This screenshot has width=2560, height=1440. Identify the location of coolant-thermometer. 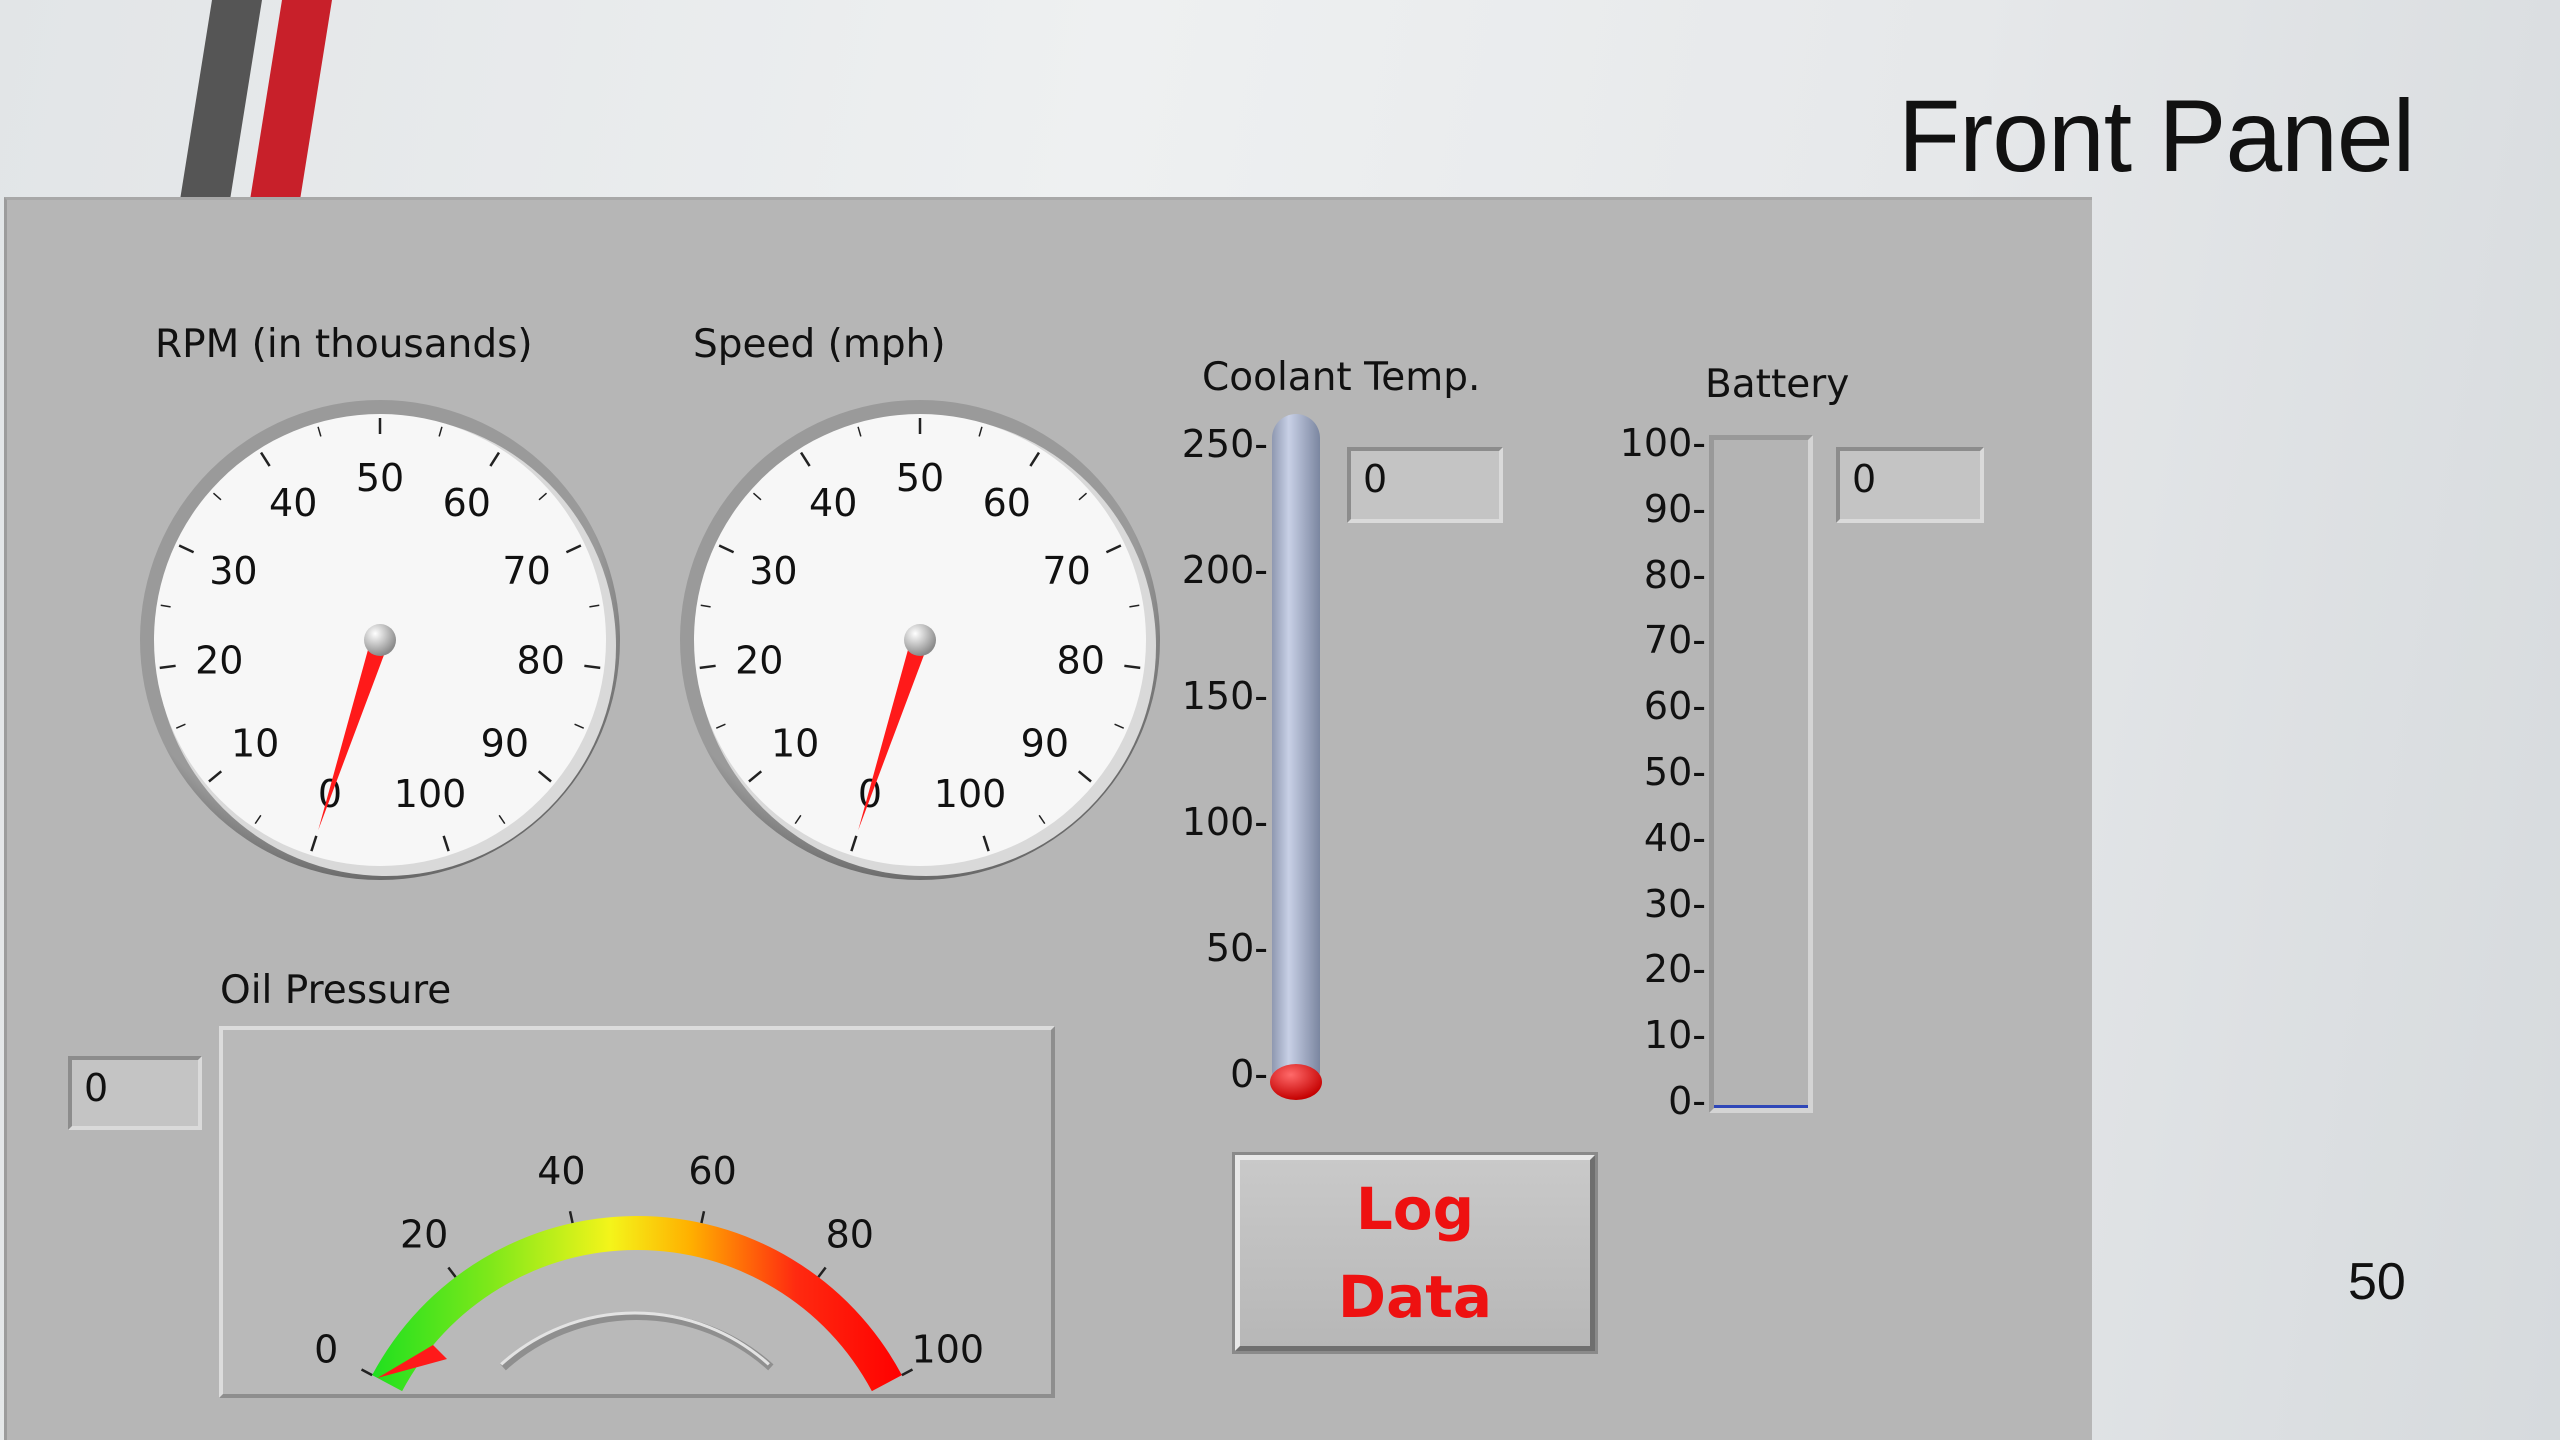
(1297, 760).